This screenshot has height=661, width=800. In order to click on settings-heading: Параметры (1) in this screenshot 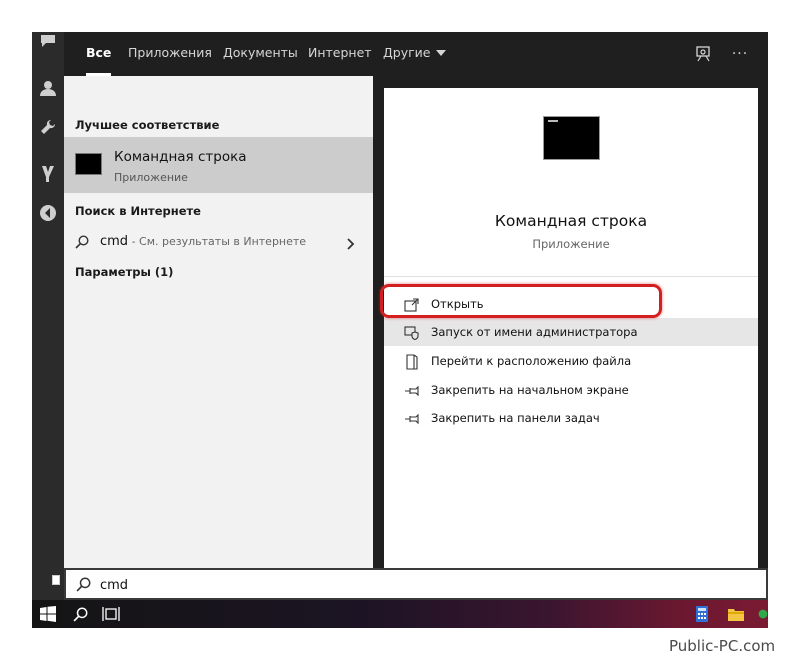, I will do `click(124, 272)`.